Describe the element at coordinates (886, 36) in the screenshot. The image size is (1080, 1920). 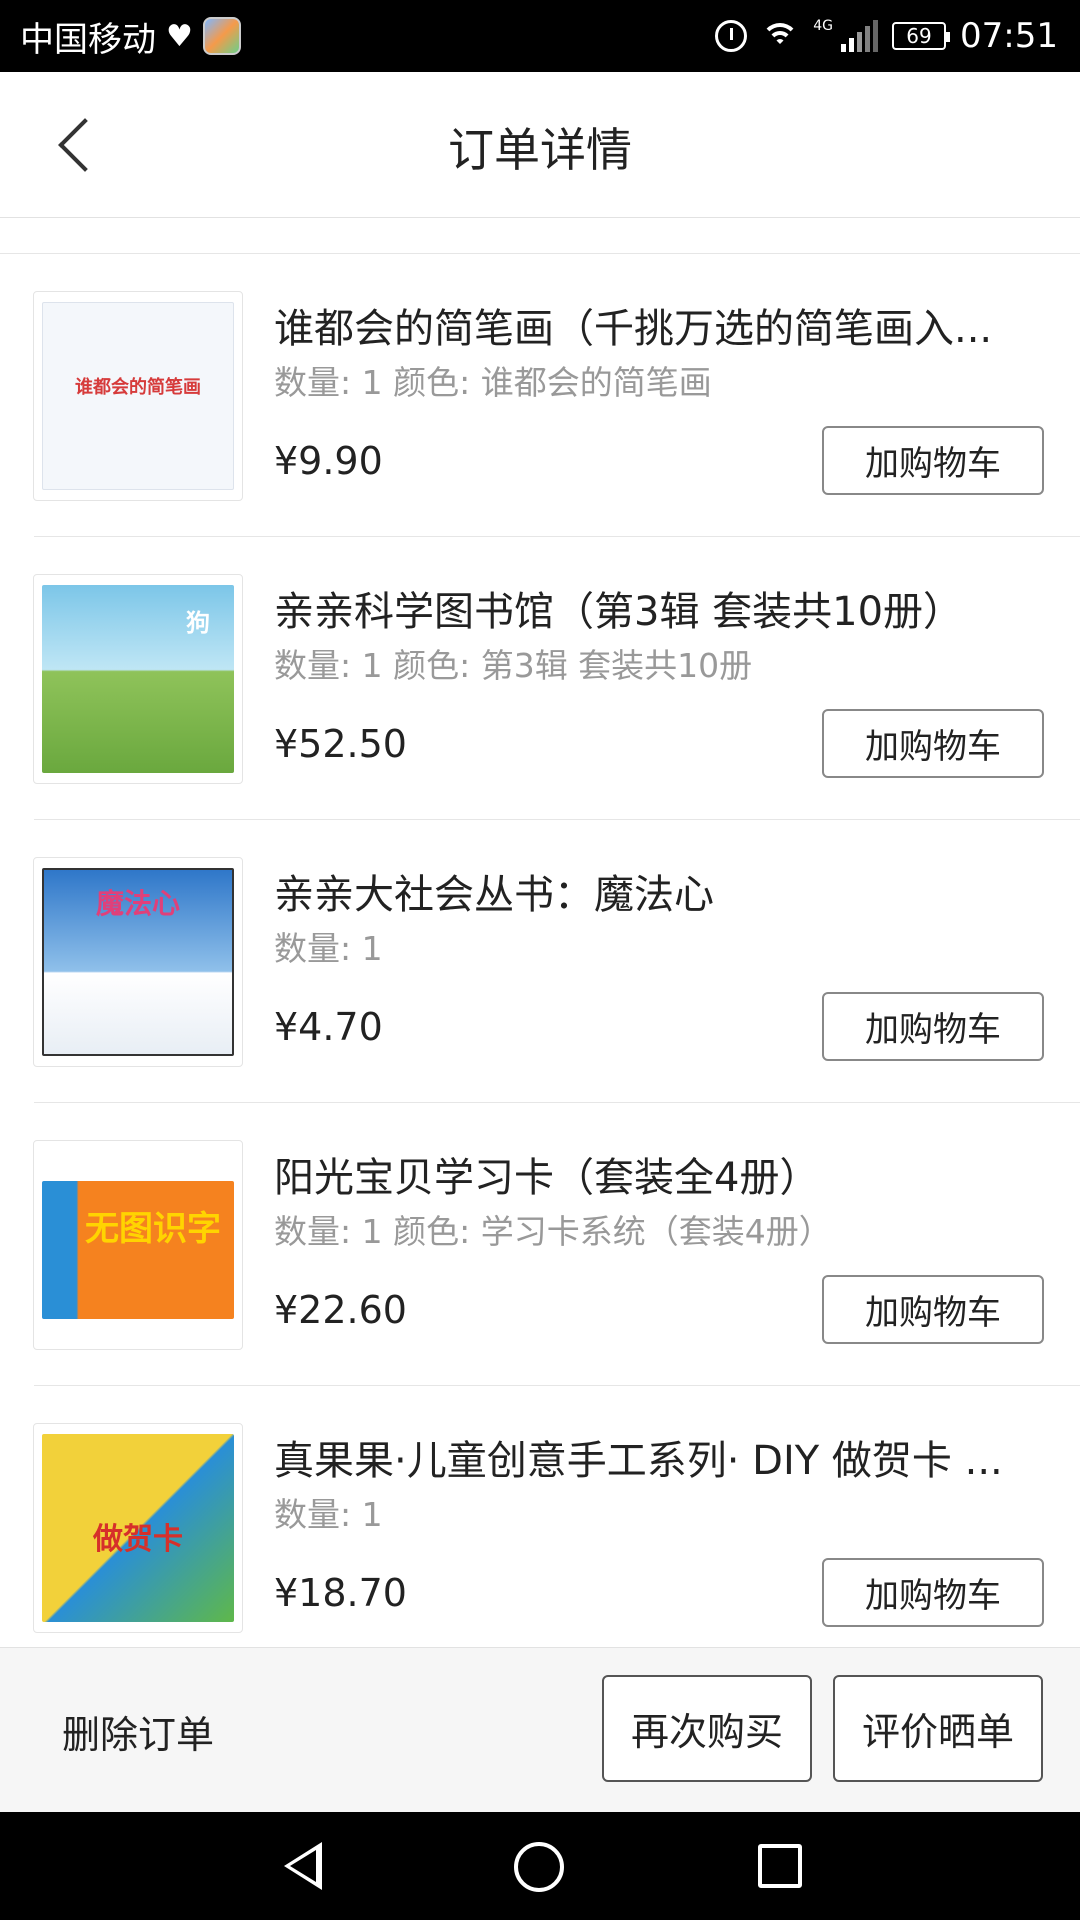
I see `status-right: 4G 69 07:51` at that location.